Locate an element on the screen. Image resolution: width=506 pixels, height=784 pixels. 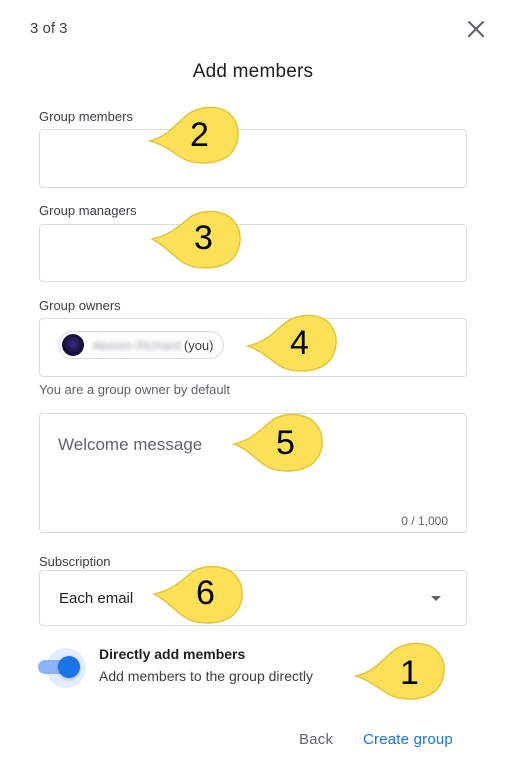
toggle-title: Directly add members is located at coordinates (172, 654).